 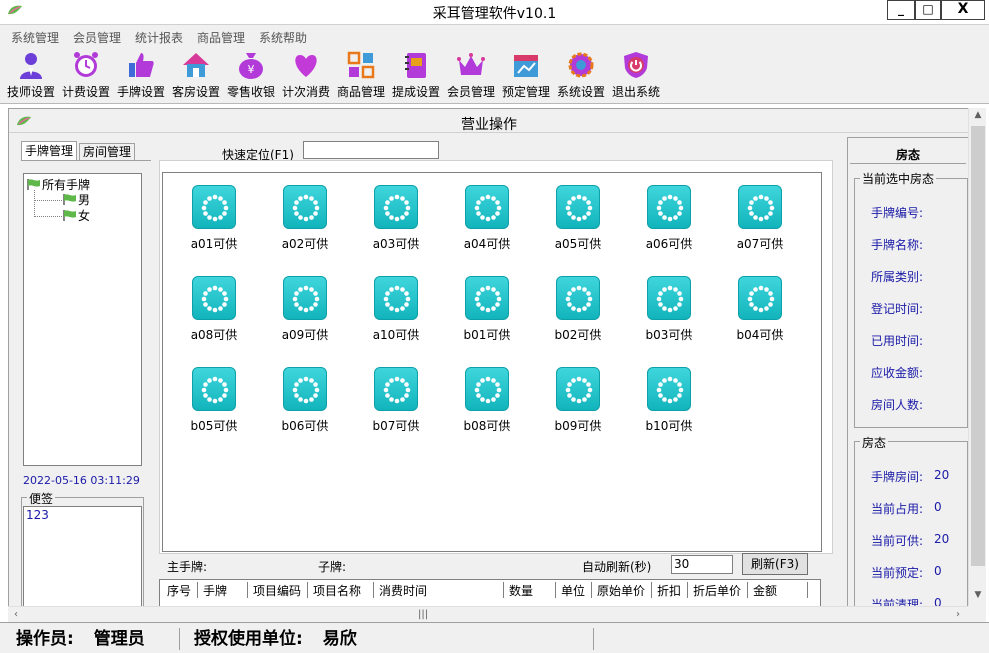 What do you see at coordinates (622, 590) in the screenshot?
I see `col-original-price: 原始单价` at bounding box center [622, 590].